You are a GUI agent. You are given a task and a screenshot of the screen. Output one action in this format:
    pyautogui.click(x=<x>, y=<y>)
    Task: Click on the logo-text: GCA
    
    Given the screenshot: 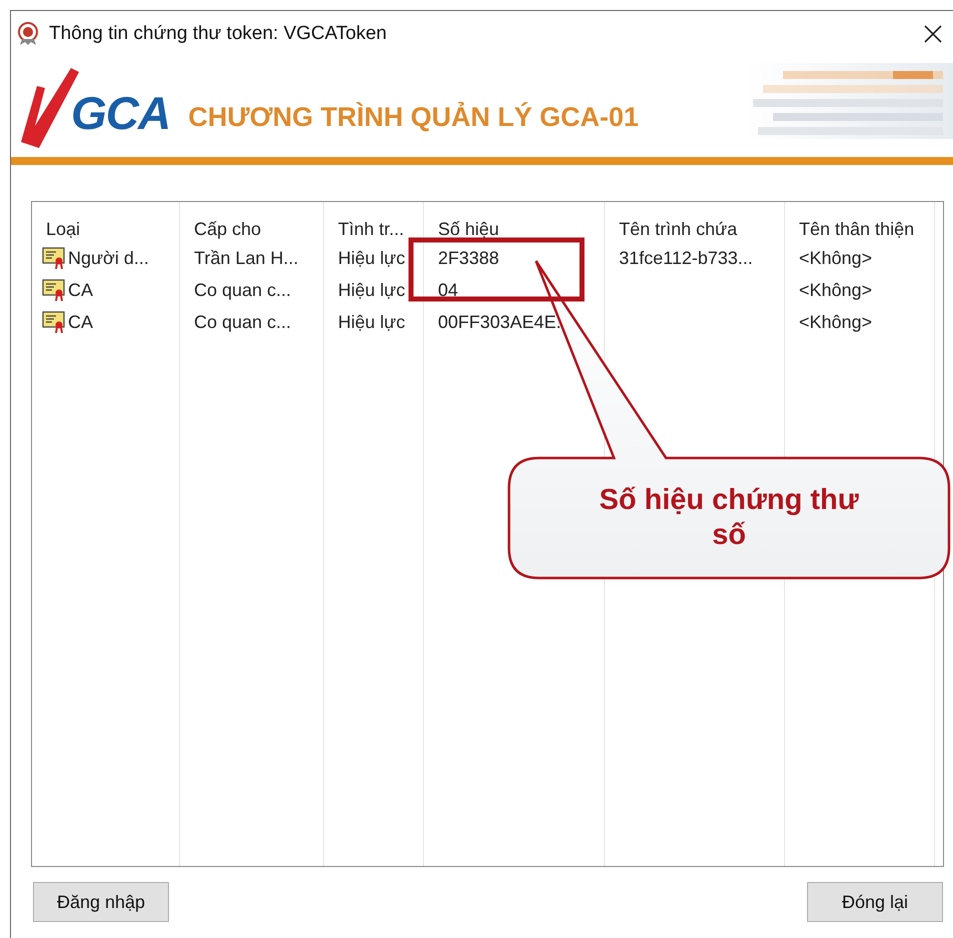 What is the action you would take?
    pyautogui.click(x=120, y=113)
    